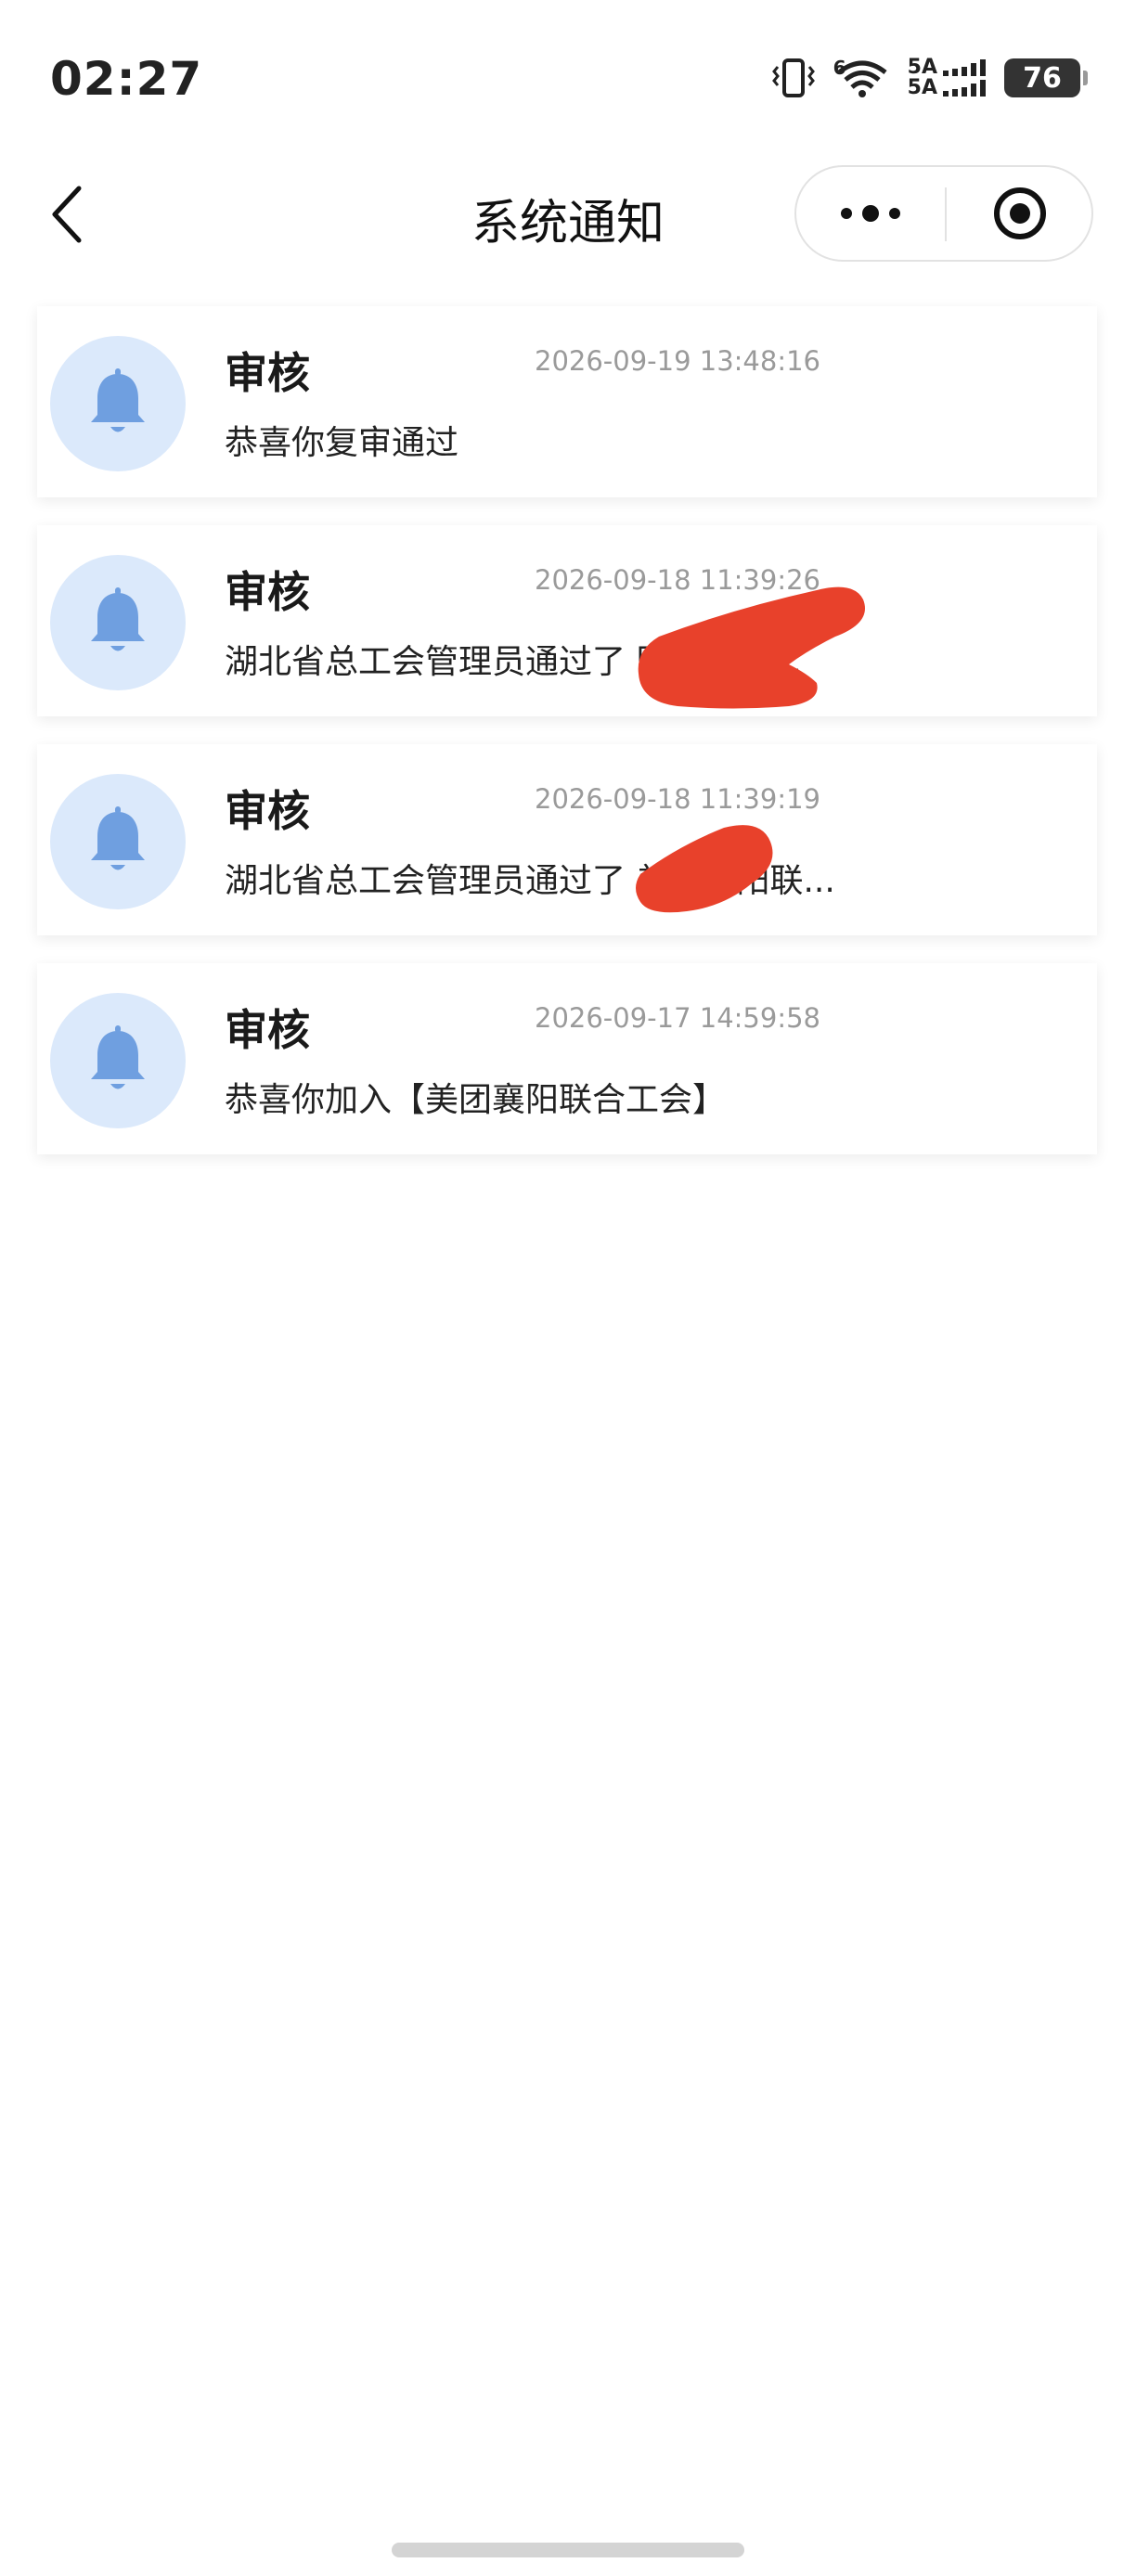 The height and width of the screenshot is (2576, 1136). What do you see at coordinates (677, 1018) in the screenshot?
I see `notice-time: 2026-09-17 14:59:58` at bounding box center [677, 1018].